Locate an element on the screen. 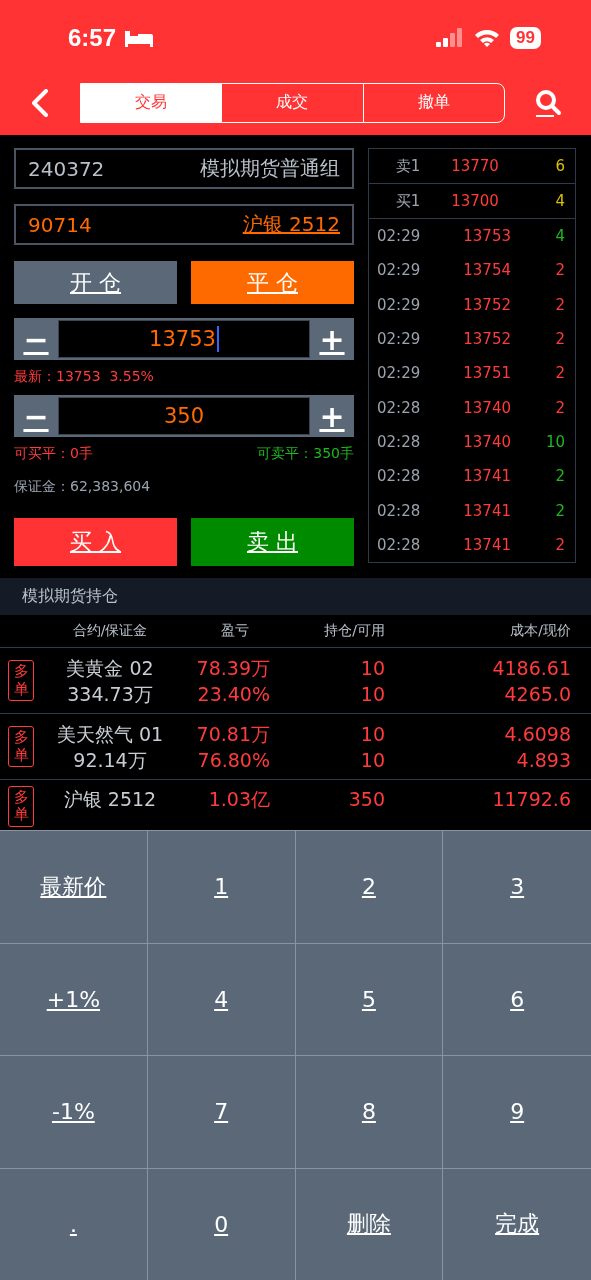 Image resolution: width=591 pixels, height=1280 pixels. margin-value: 334.73万 is located at coordinates (110, 694).